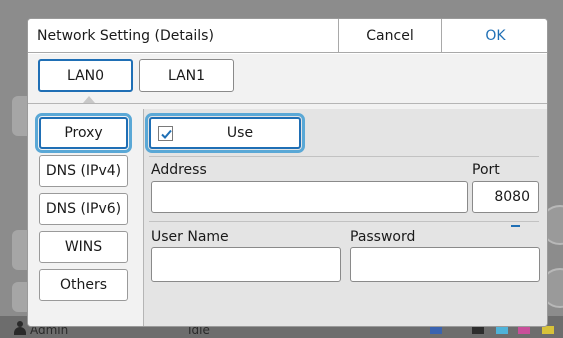 The image size is (563, 338). I want to click on category-dns-ipv6-button: DNS (IPv6), so click(83, 209).